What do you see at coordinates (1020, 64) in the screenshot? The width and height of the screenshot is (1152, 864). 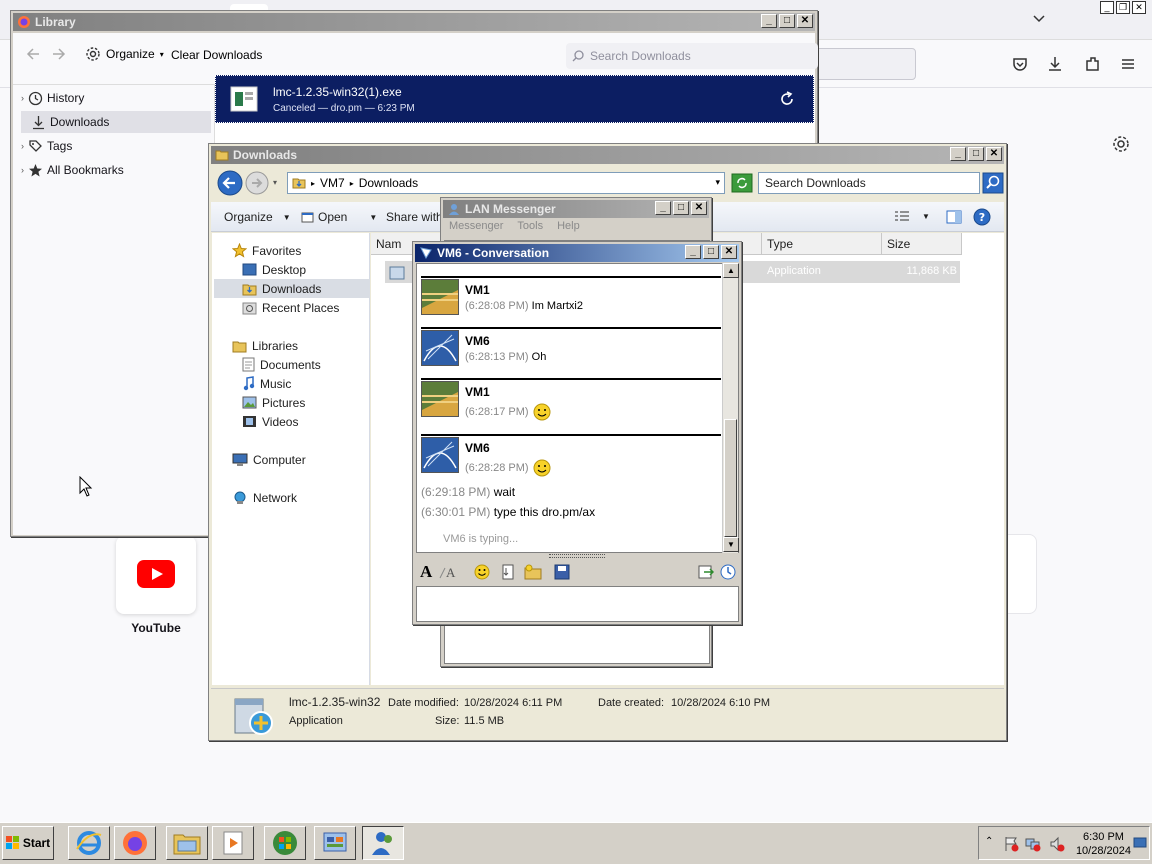 I see `pocket-icon` at bounding box center [1020, 64].